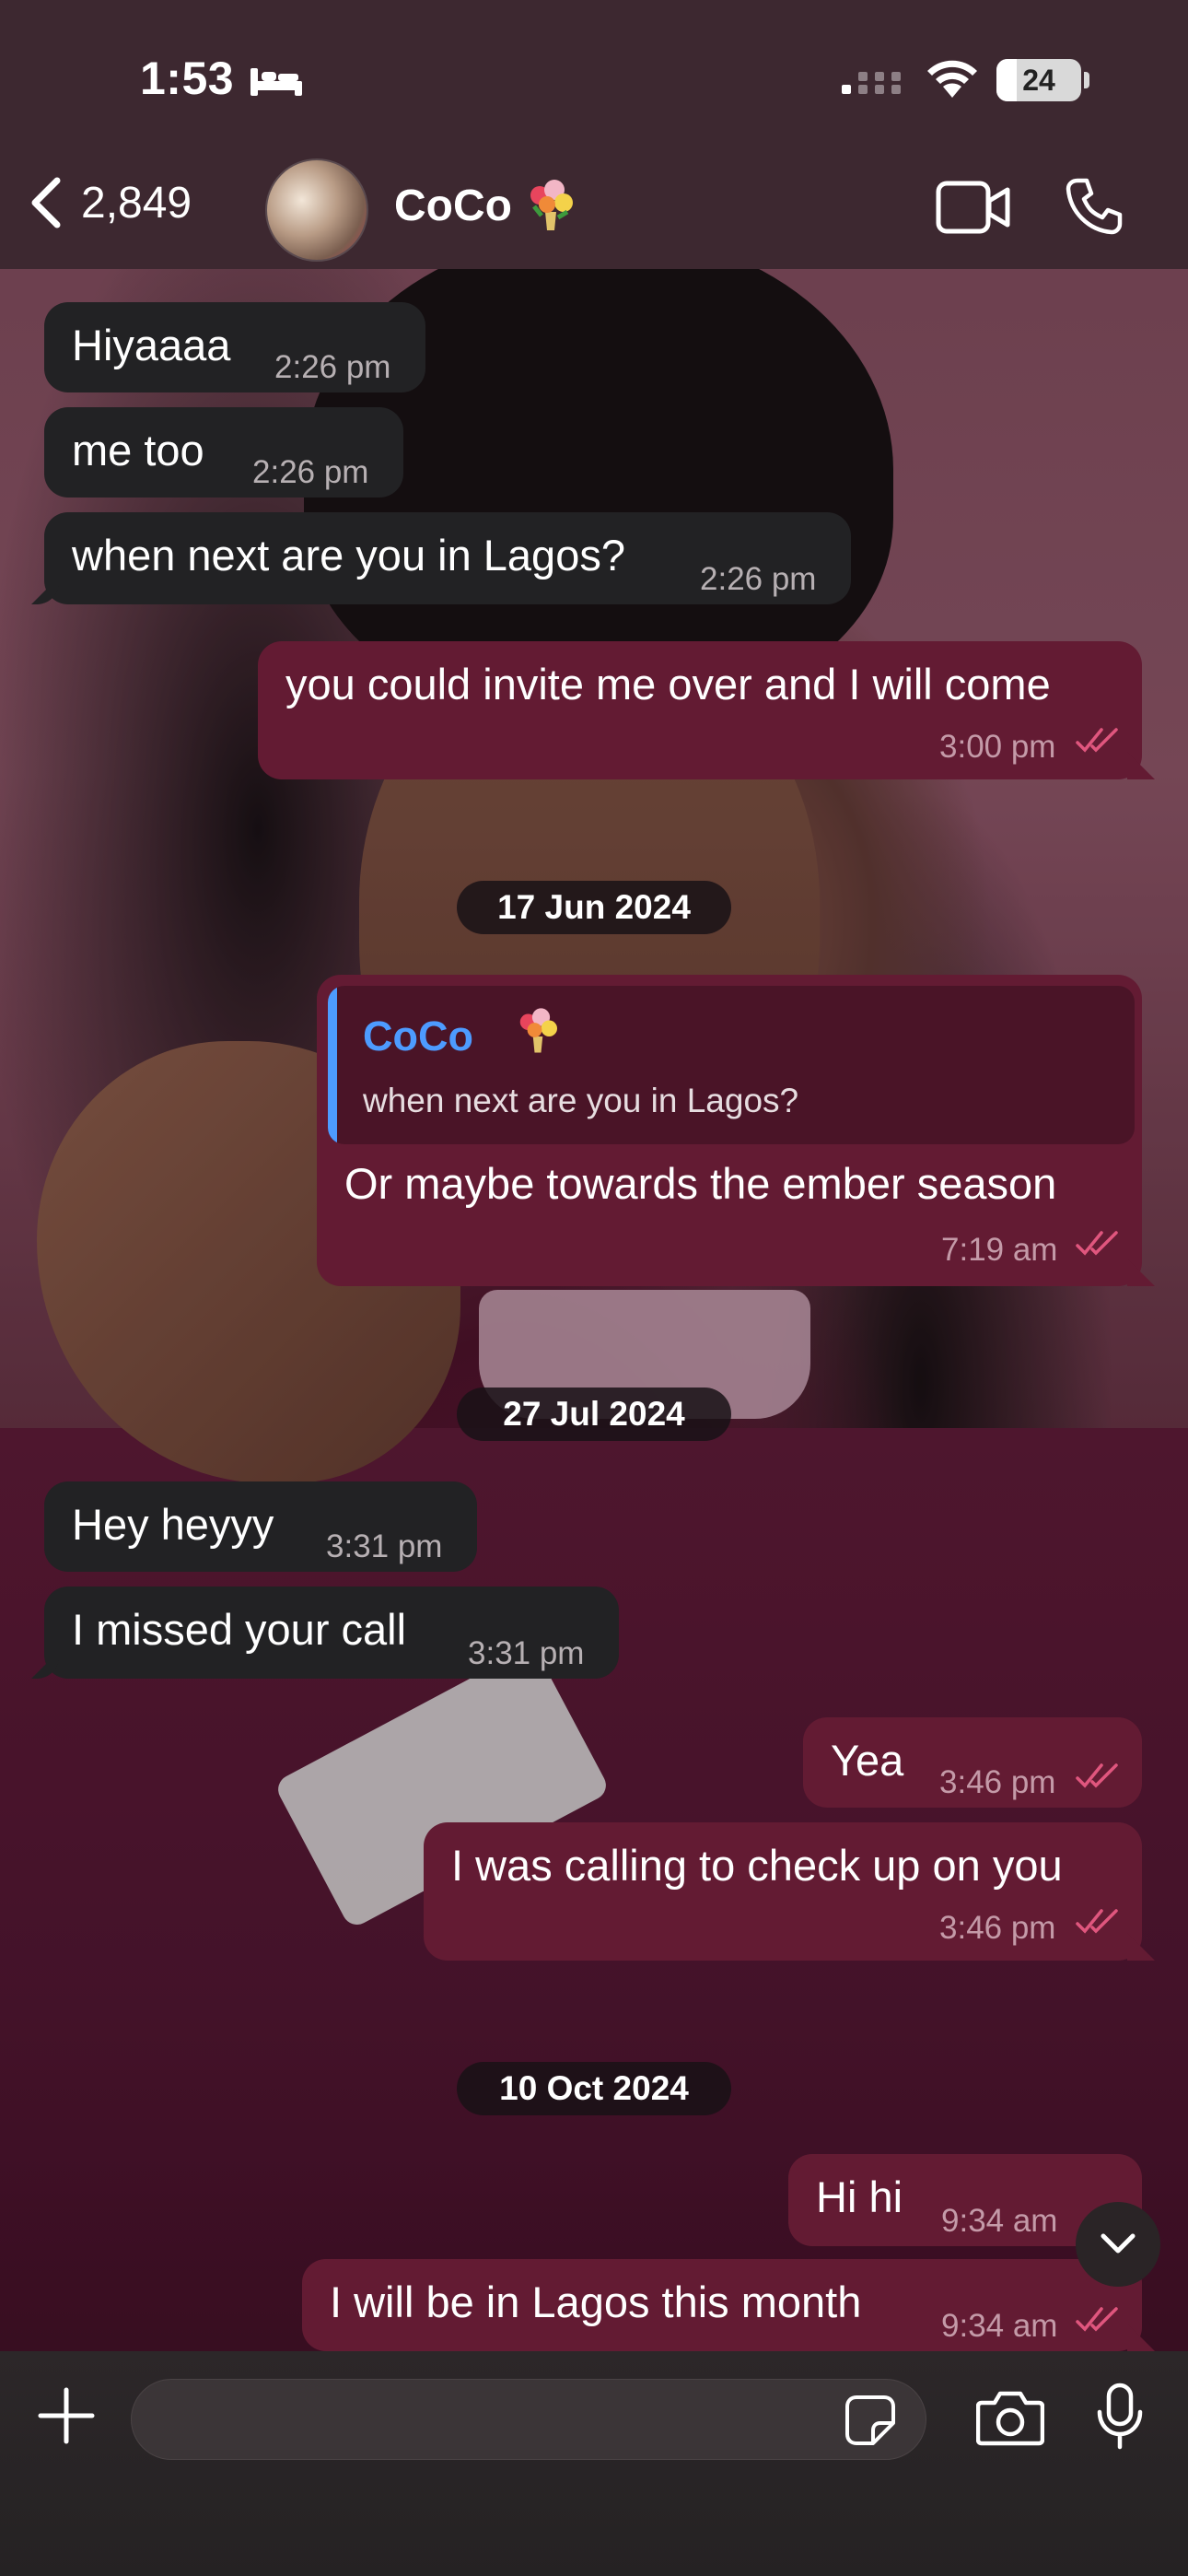 This screenshot has width=1188, height=2576. Describe the element at coordinates (757, 1865) in the screenshot. I see `message-text: I was calling to check up on you` at that location.